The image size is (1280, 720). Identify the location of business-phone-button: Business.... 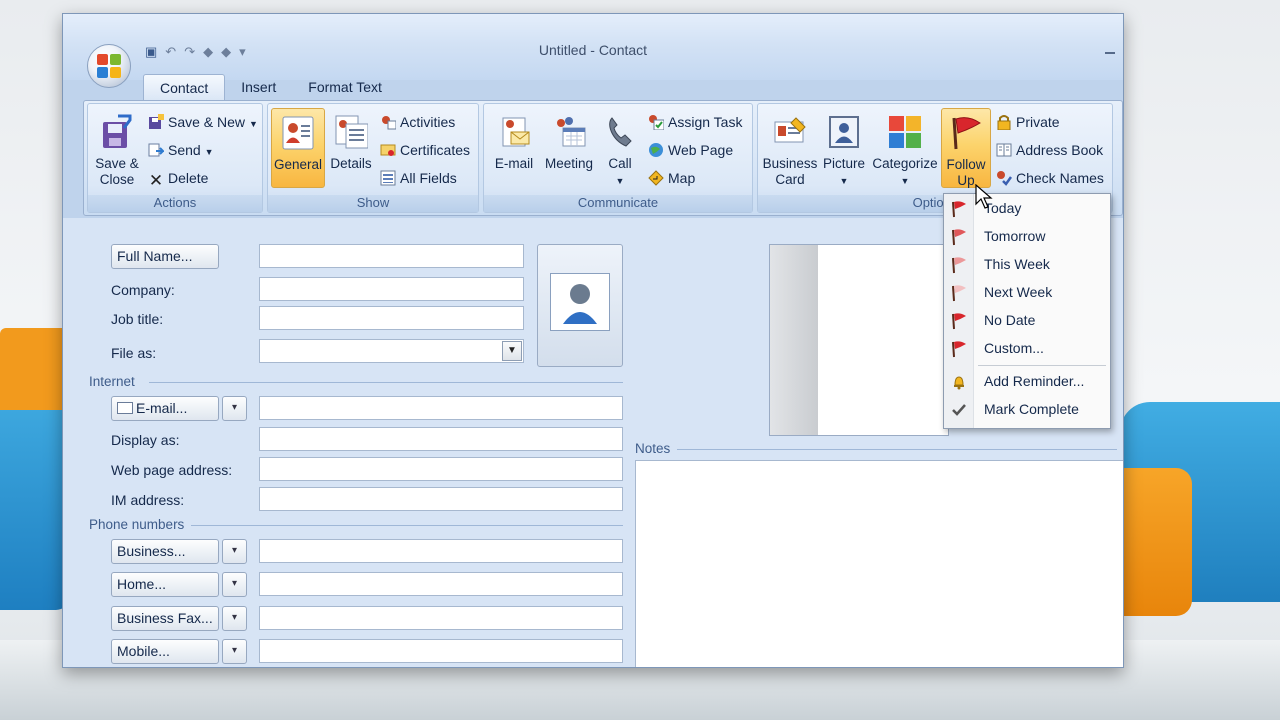
(165, 551).